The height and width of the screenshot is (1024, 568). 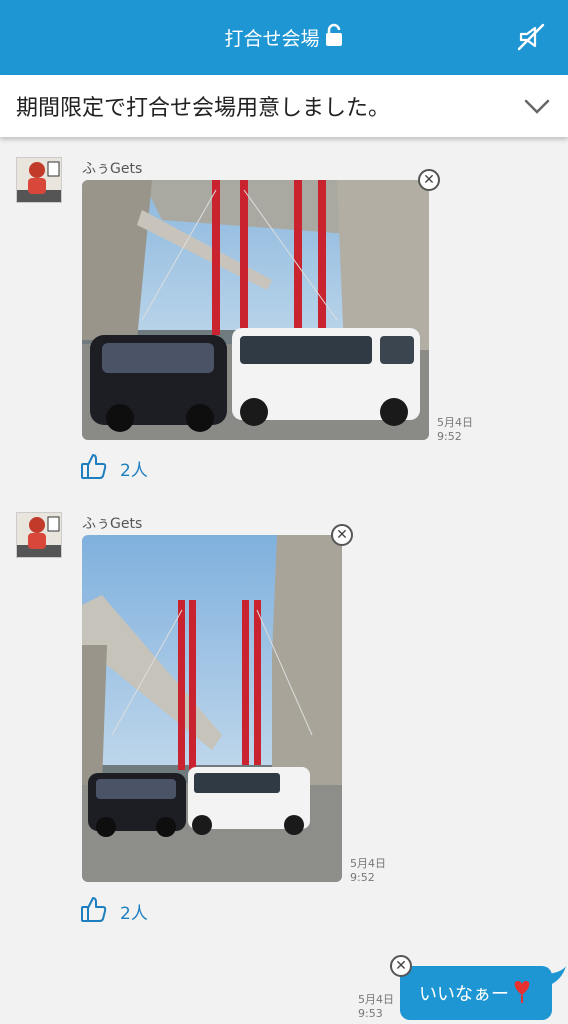 I want to click on my-message-date: 5月4日, so click(x=376, y=999).